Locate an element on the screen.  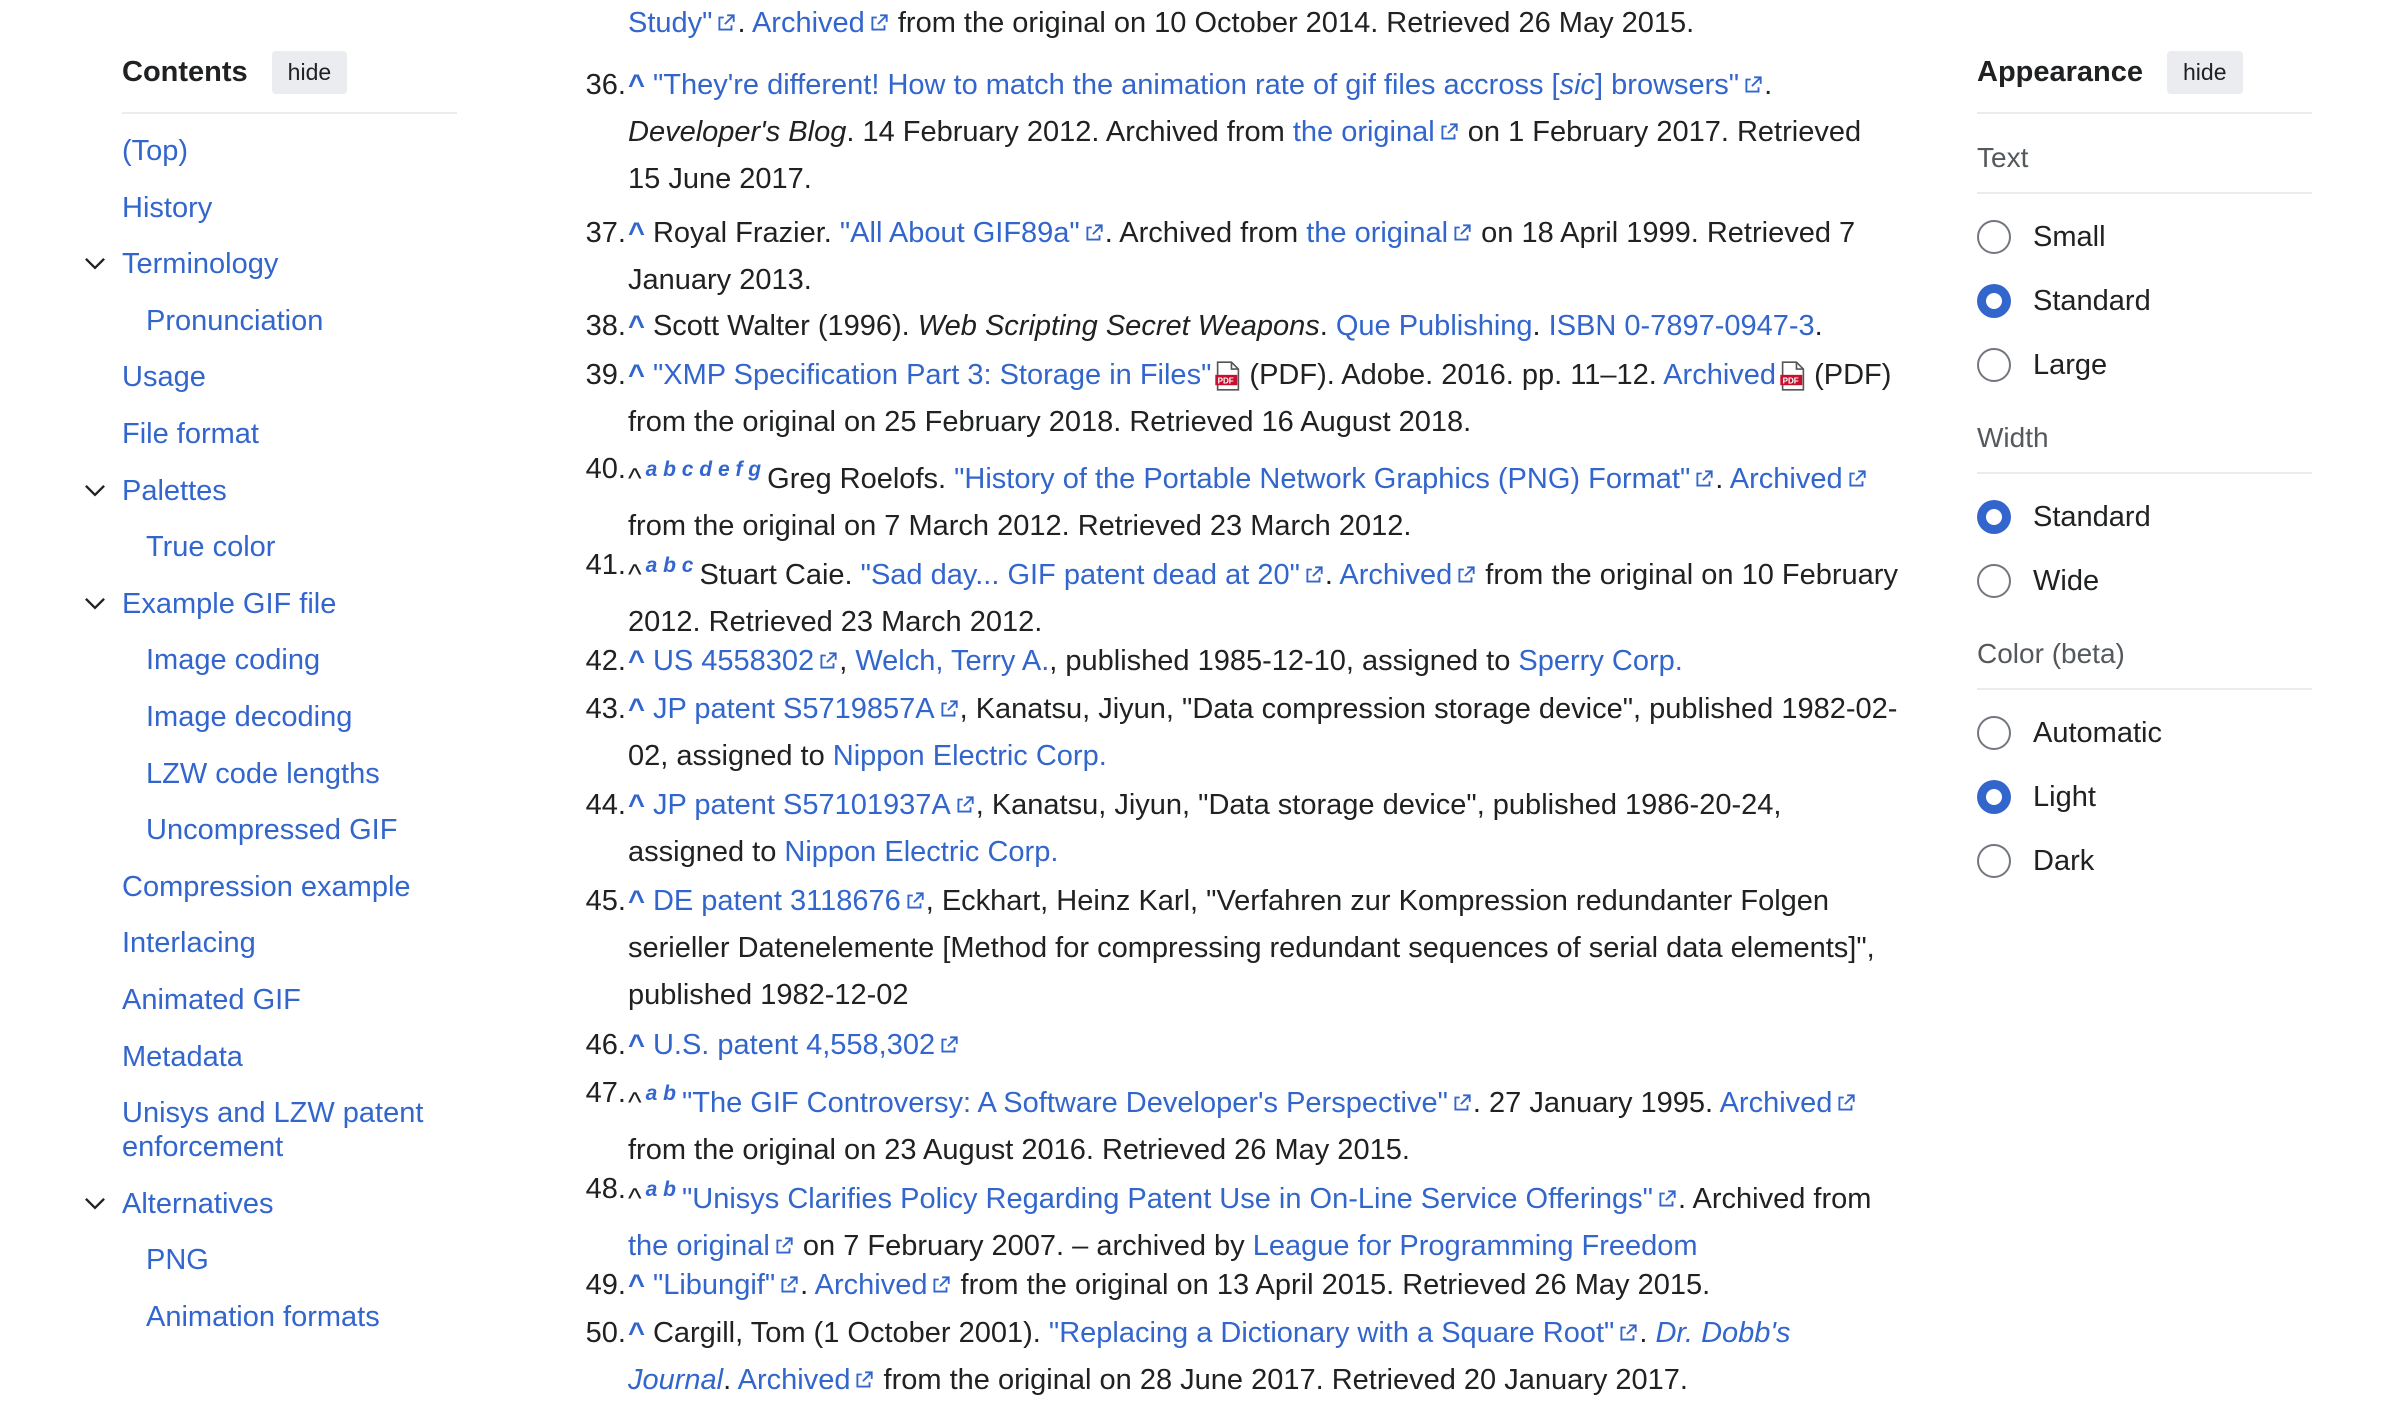
color-option: Dark is located at coordinates (2144, 861).